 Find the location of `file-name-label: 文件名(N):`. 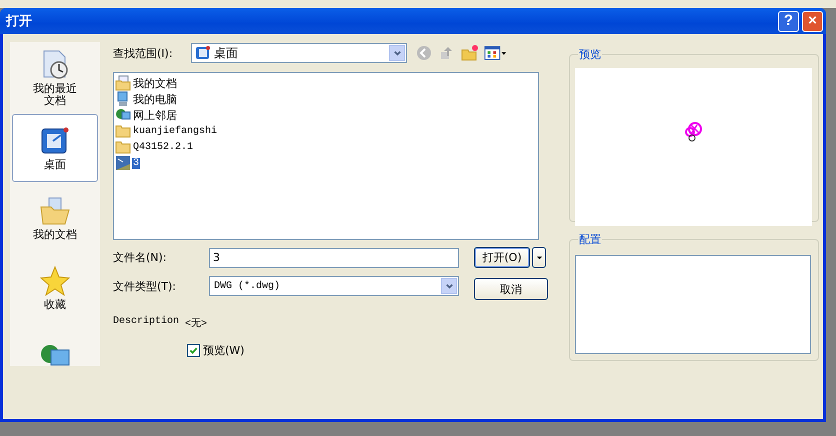

file-name-label: 文件名(N): is located at coordinates (140, 257).